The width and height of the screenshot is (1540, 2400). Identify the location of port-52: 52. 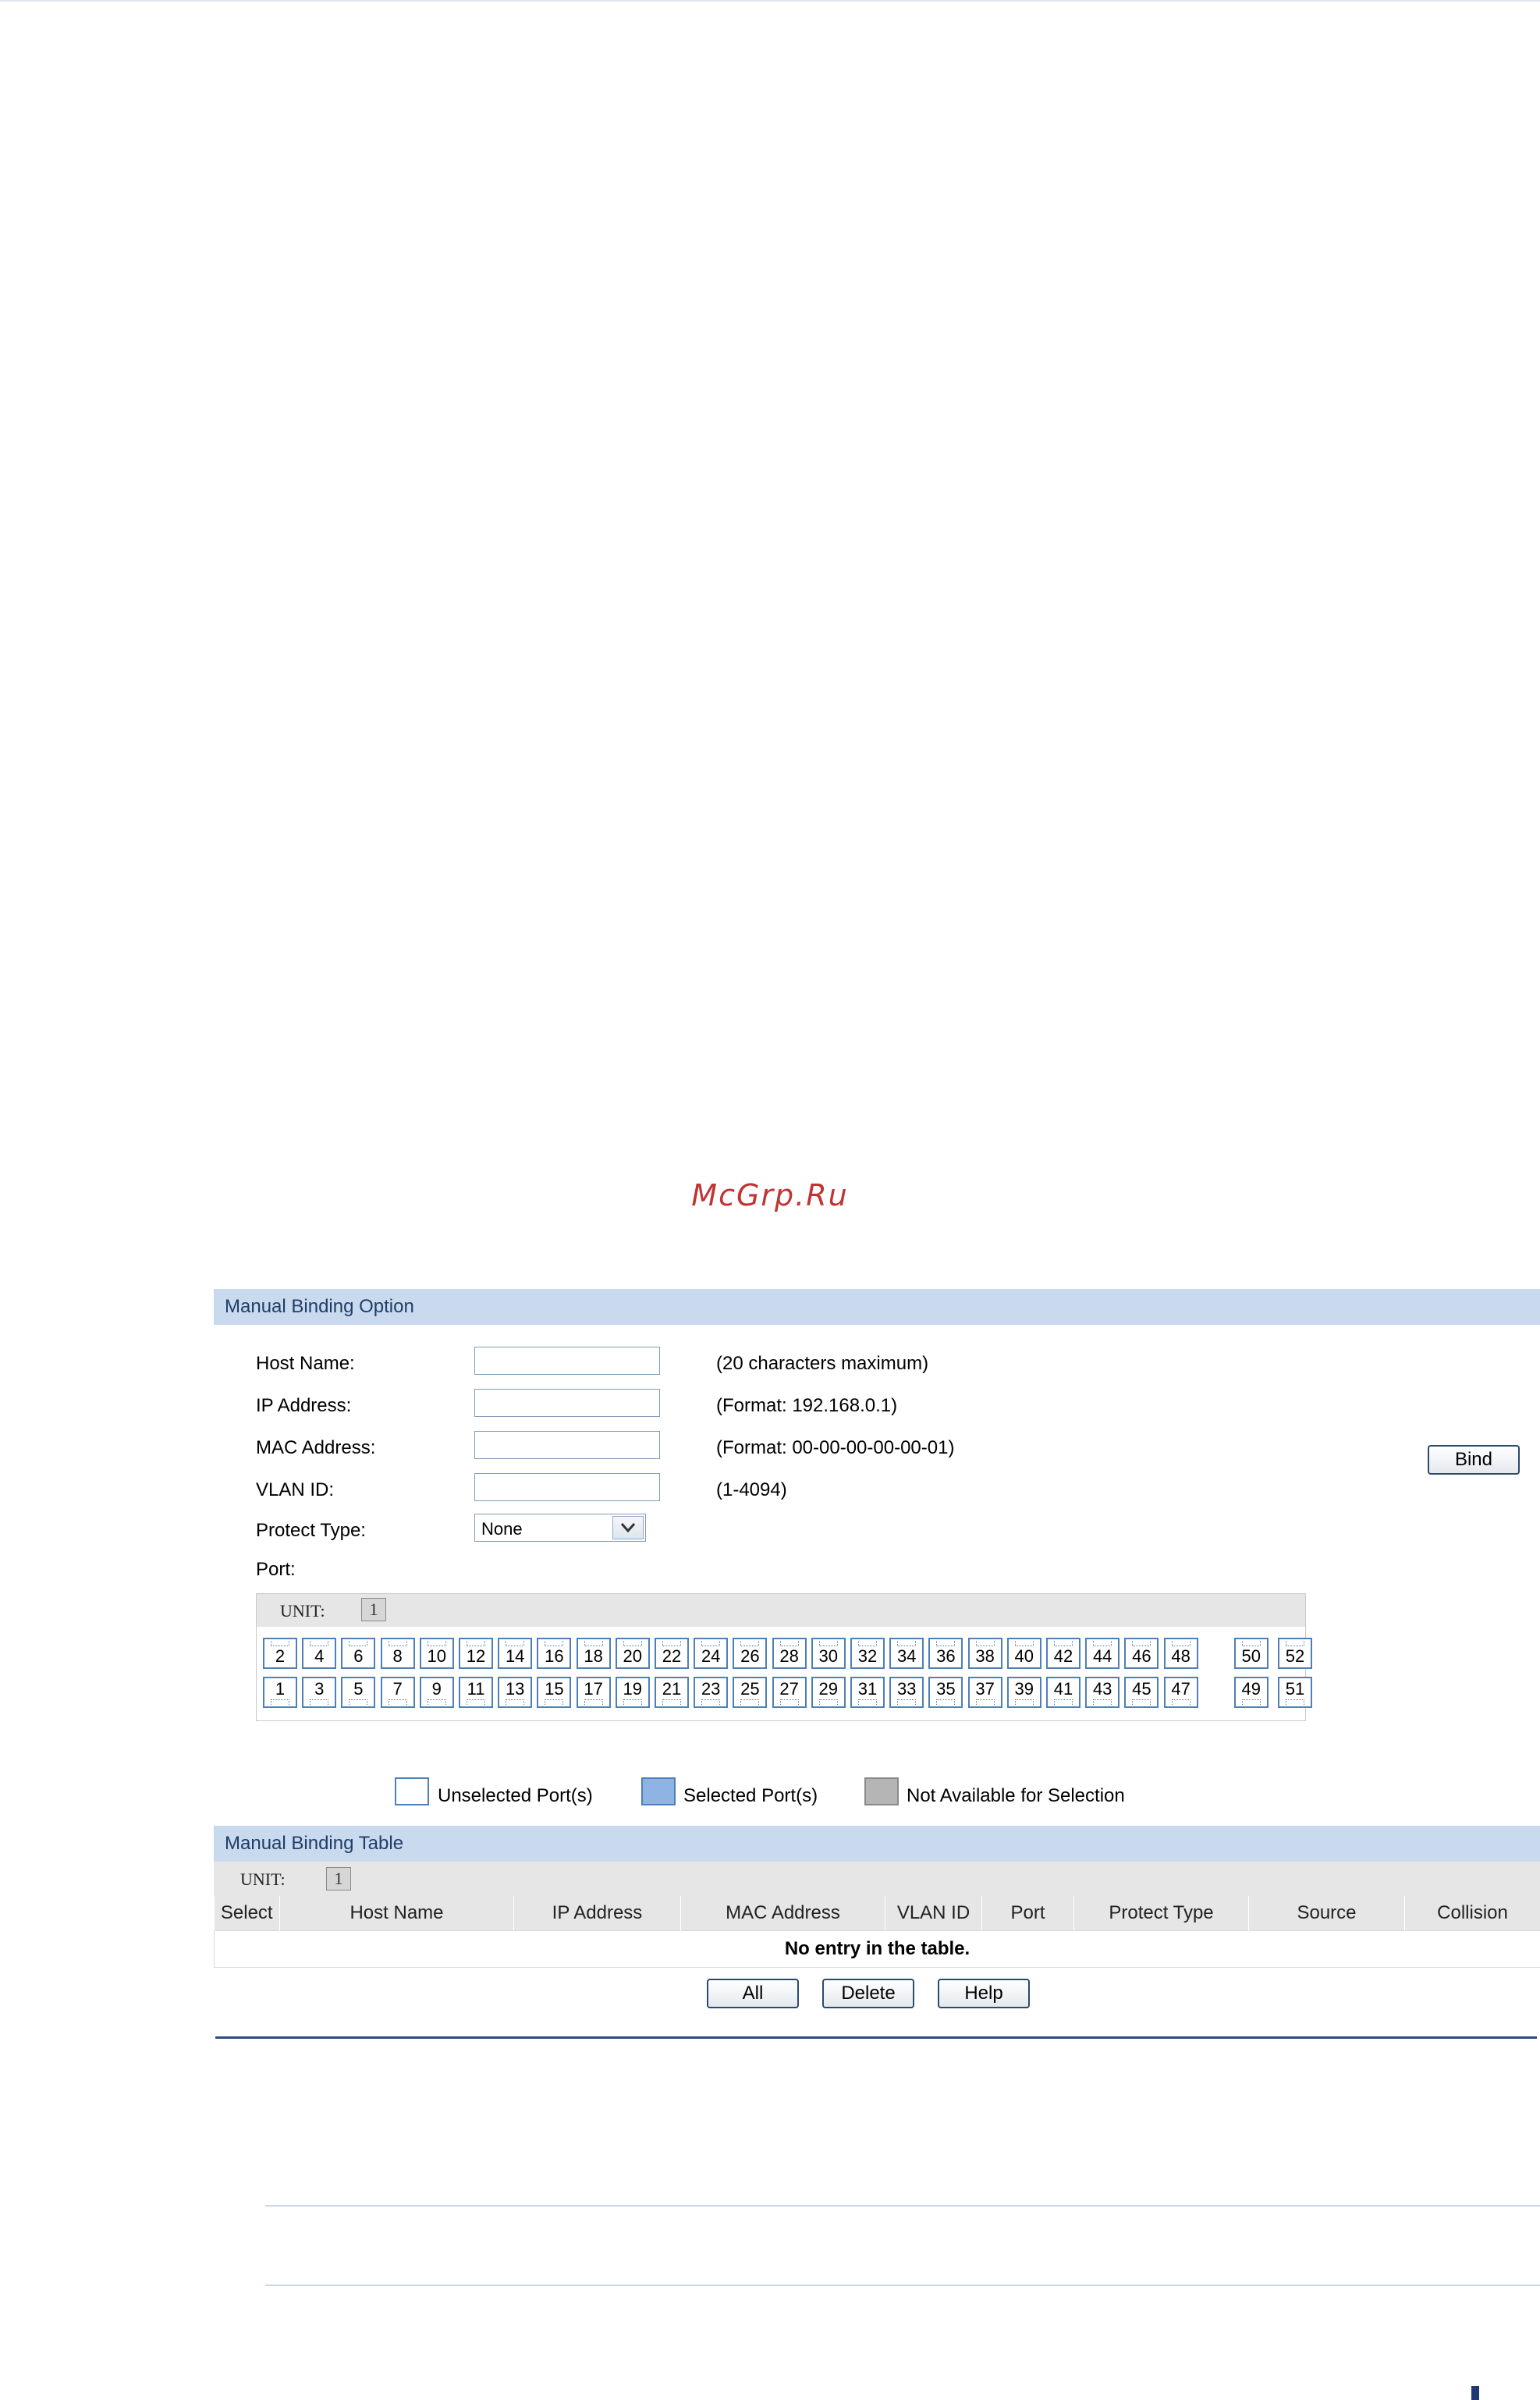
(1295, 1654).